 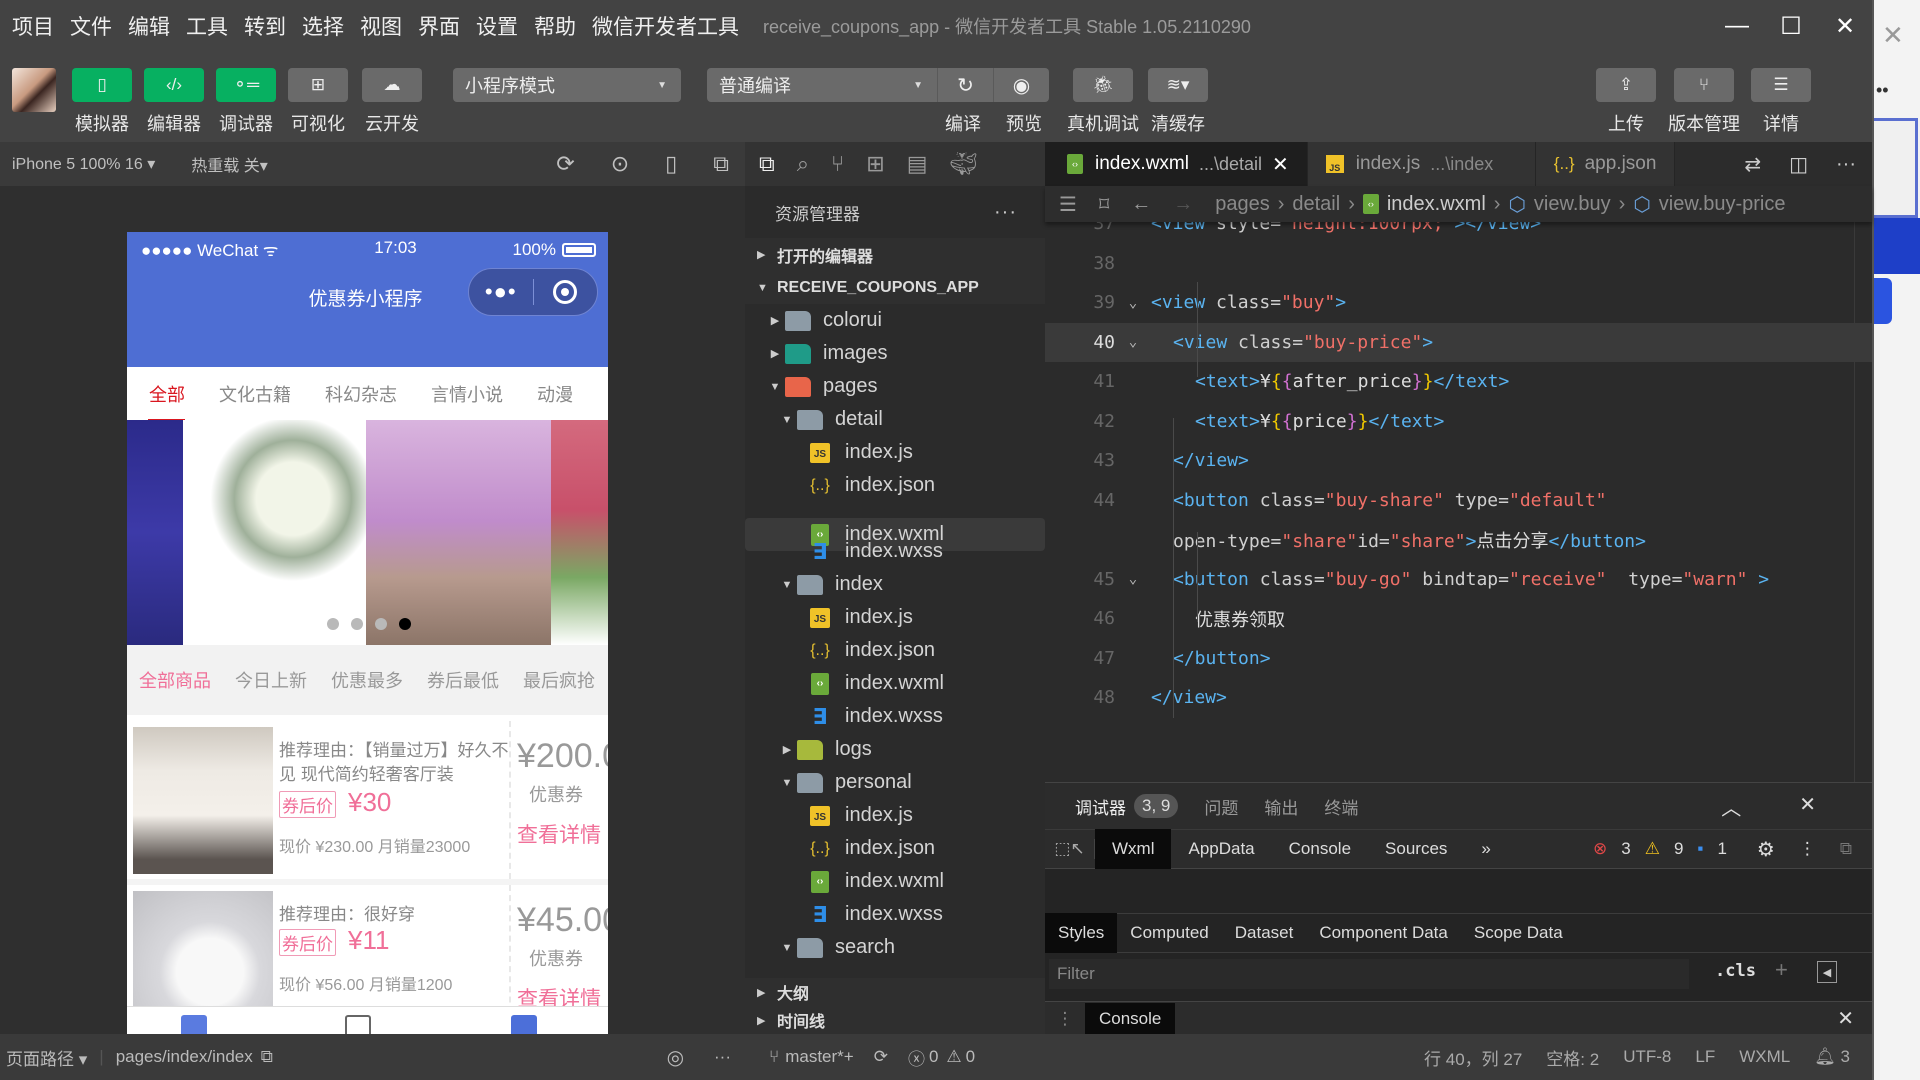 I want to click on tree-folder: ▼ pages, so click(x=895, y=386).